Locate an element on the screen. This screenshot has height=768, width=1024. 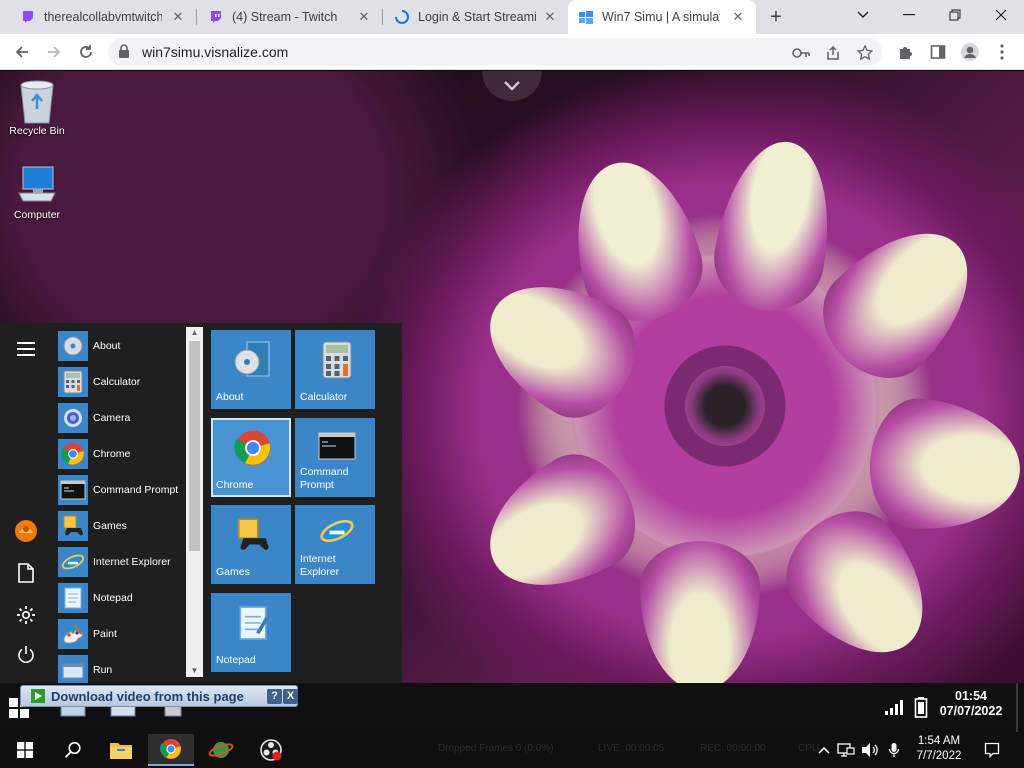
new-tab-button: + is located at coordinates (776, 18).